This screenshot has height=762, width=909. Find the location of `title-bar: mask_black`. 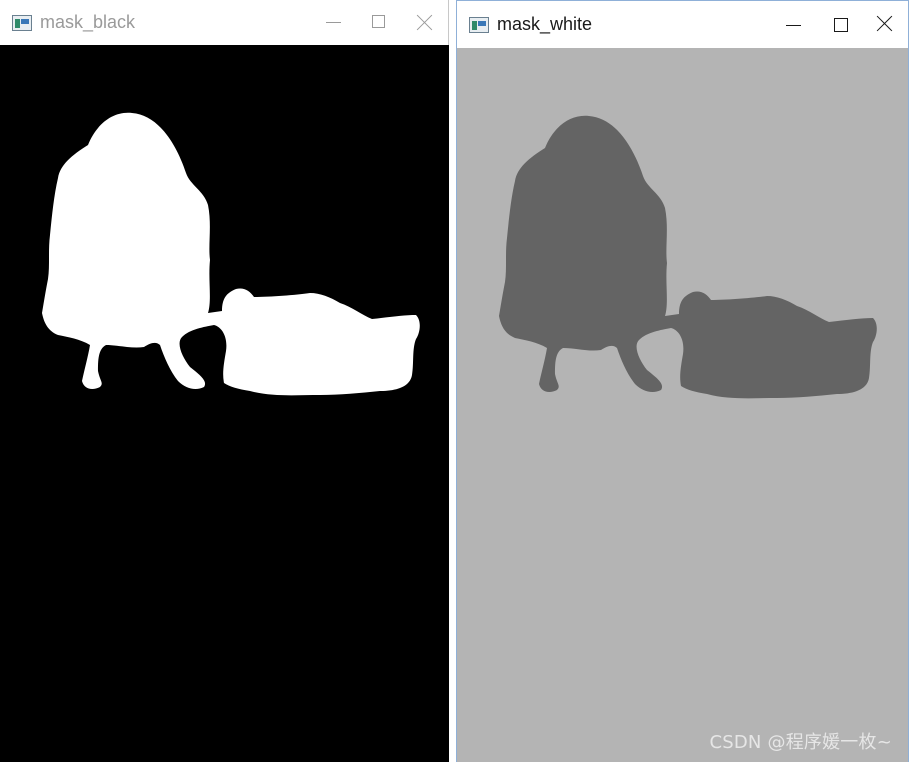

title-bar: mask_black is located at coordinates (224, 22).